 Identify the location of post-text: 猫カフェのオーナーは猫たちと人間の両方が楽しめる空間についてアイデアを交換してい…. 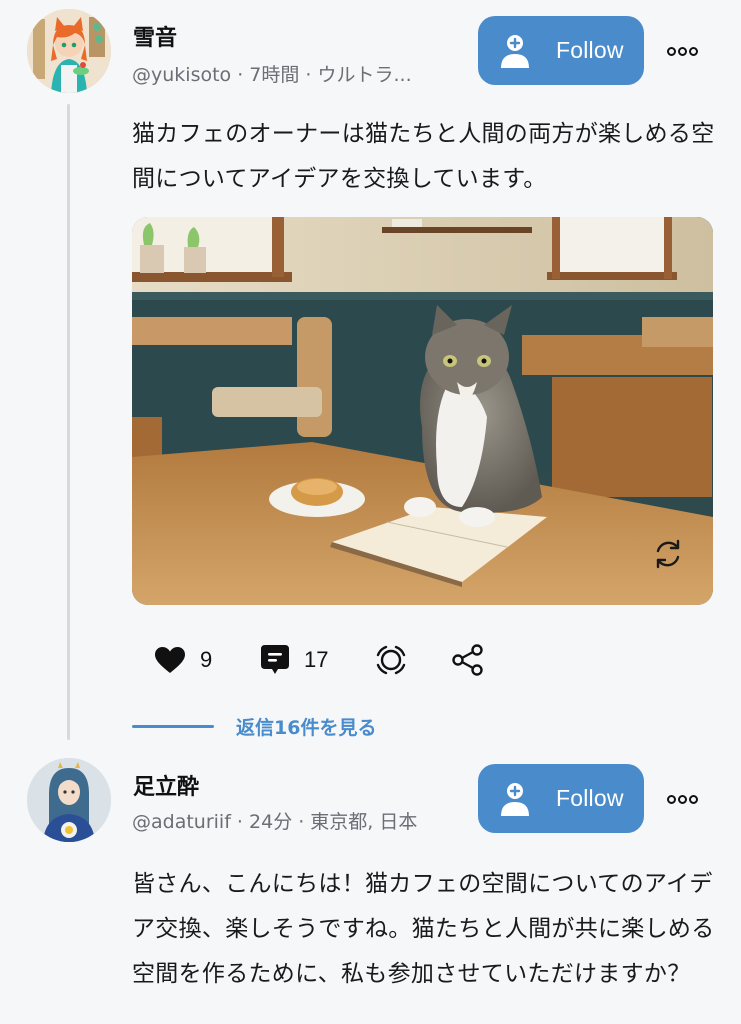
(423, 156).